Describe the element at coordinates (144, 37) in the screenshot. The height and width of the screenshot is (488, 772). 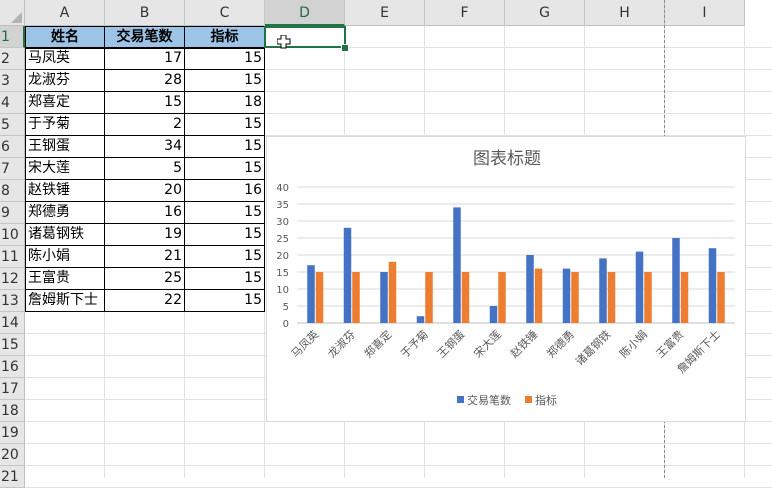
I see `table-header-cell: 交易笔数` at that location.